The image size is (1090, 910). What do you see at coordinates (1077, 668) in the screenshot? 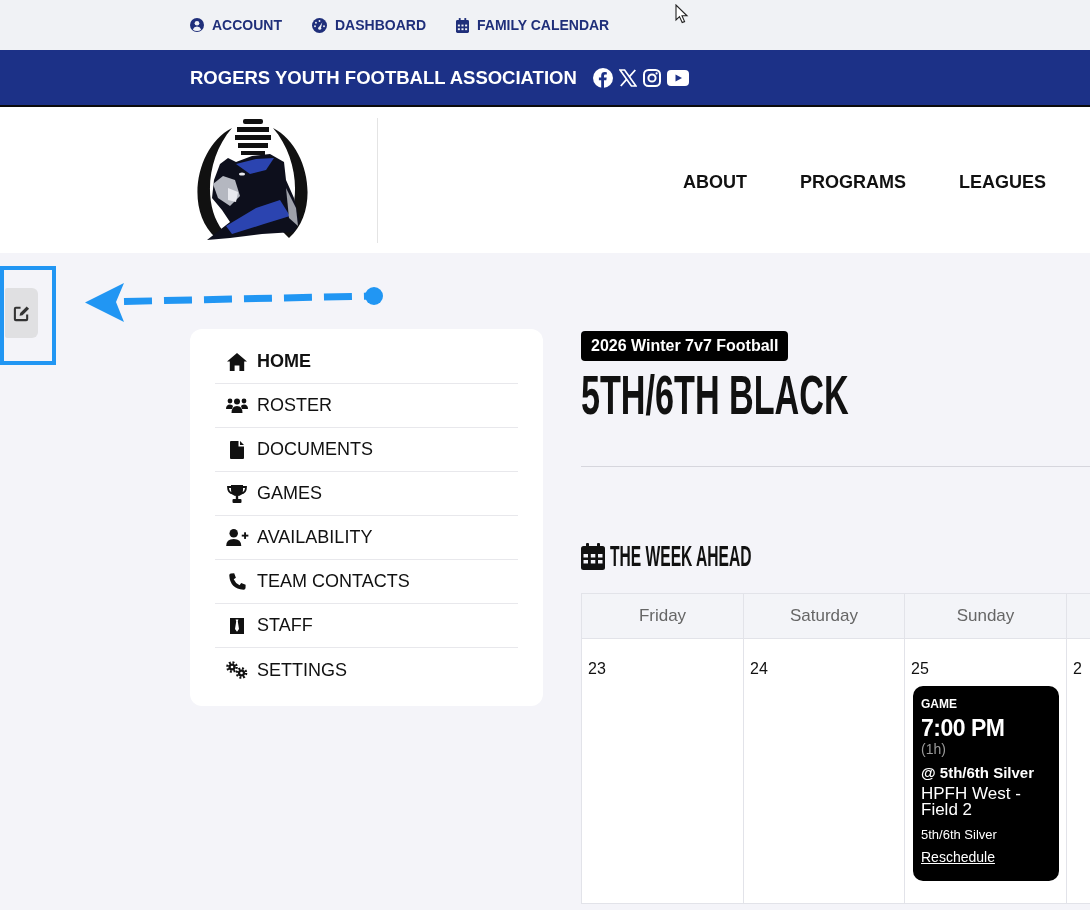
I see `day-number: 2` at bounding box center [1077, 668].